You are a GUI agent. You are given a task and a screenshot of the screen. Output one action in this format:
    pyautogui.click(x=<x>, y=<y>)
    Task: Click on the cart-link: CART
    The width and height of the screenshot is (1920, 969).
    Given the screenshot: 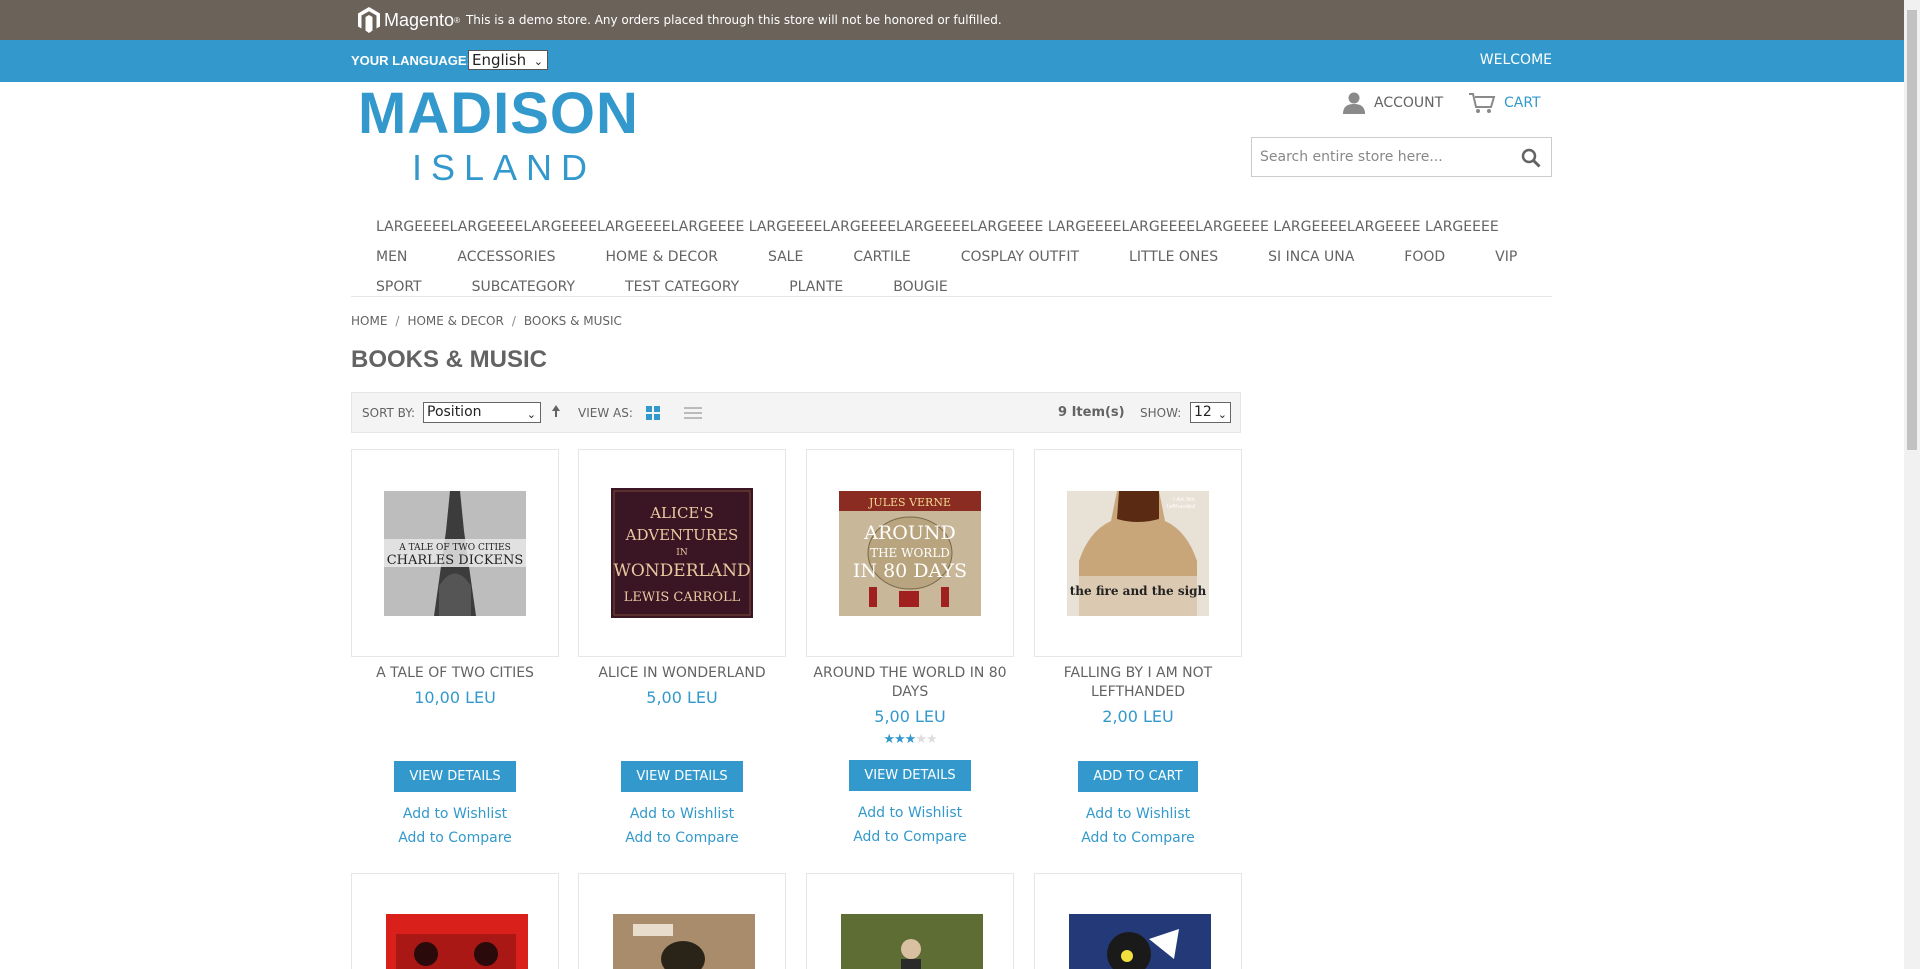 What is the action you would take?
    pyautogui.click(x=1504, y=103)
    